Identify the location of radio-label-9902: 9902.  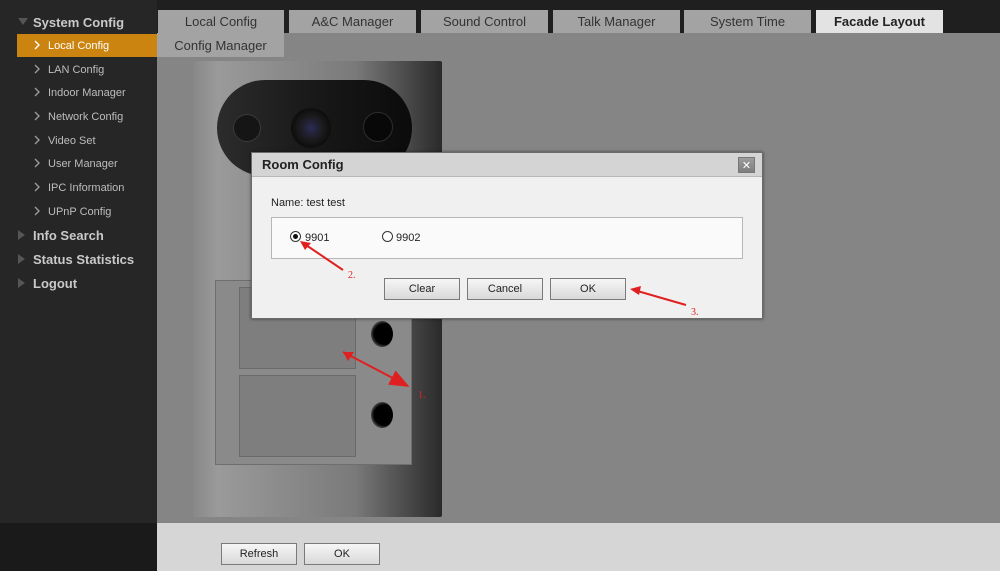
(408, 238).